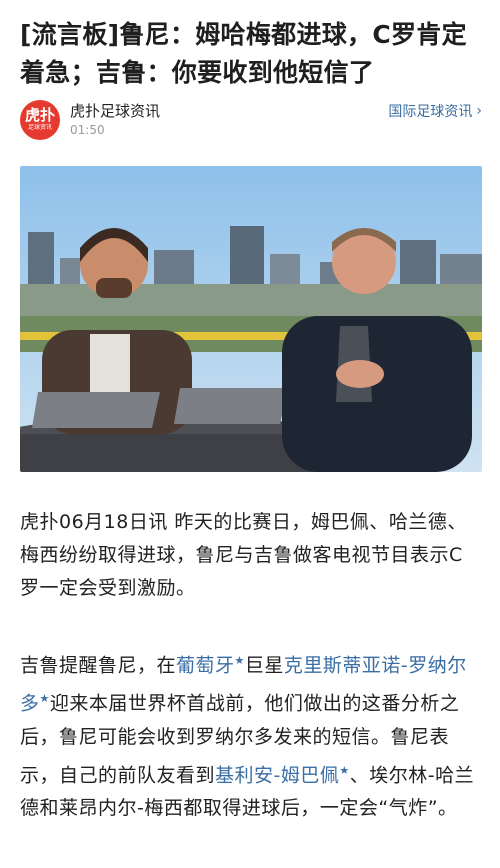 Image resolution: width=500 pixels, height=868 pixels. What do you see at coordinates (98, 665) in the screenshot?
I see `paragraph-text: 吉鲁提醒鲁尼，在` at bounding box center [98, 665].